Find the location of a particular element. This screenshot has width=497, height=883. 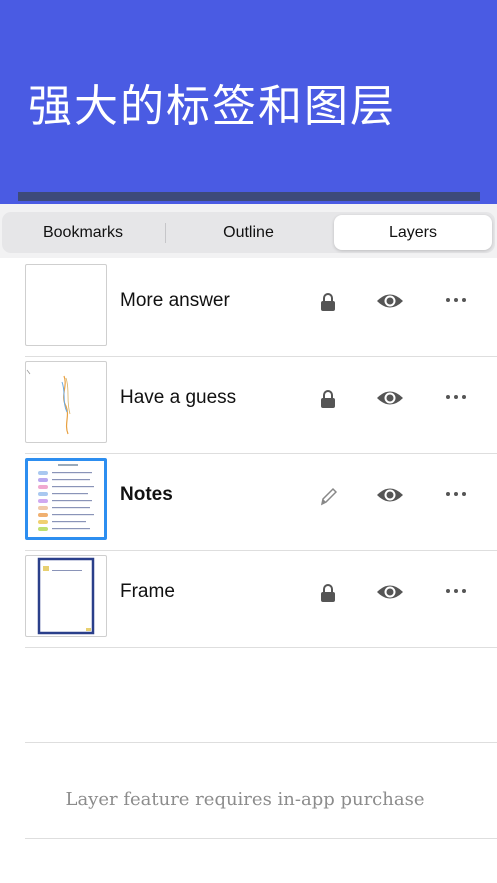

layer-row-notes: Notes is located at coordinates (261, 502).